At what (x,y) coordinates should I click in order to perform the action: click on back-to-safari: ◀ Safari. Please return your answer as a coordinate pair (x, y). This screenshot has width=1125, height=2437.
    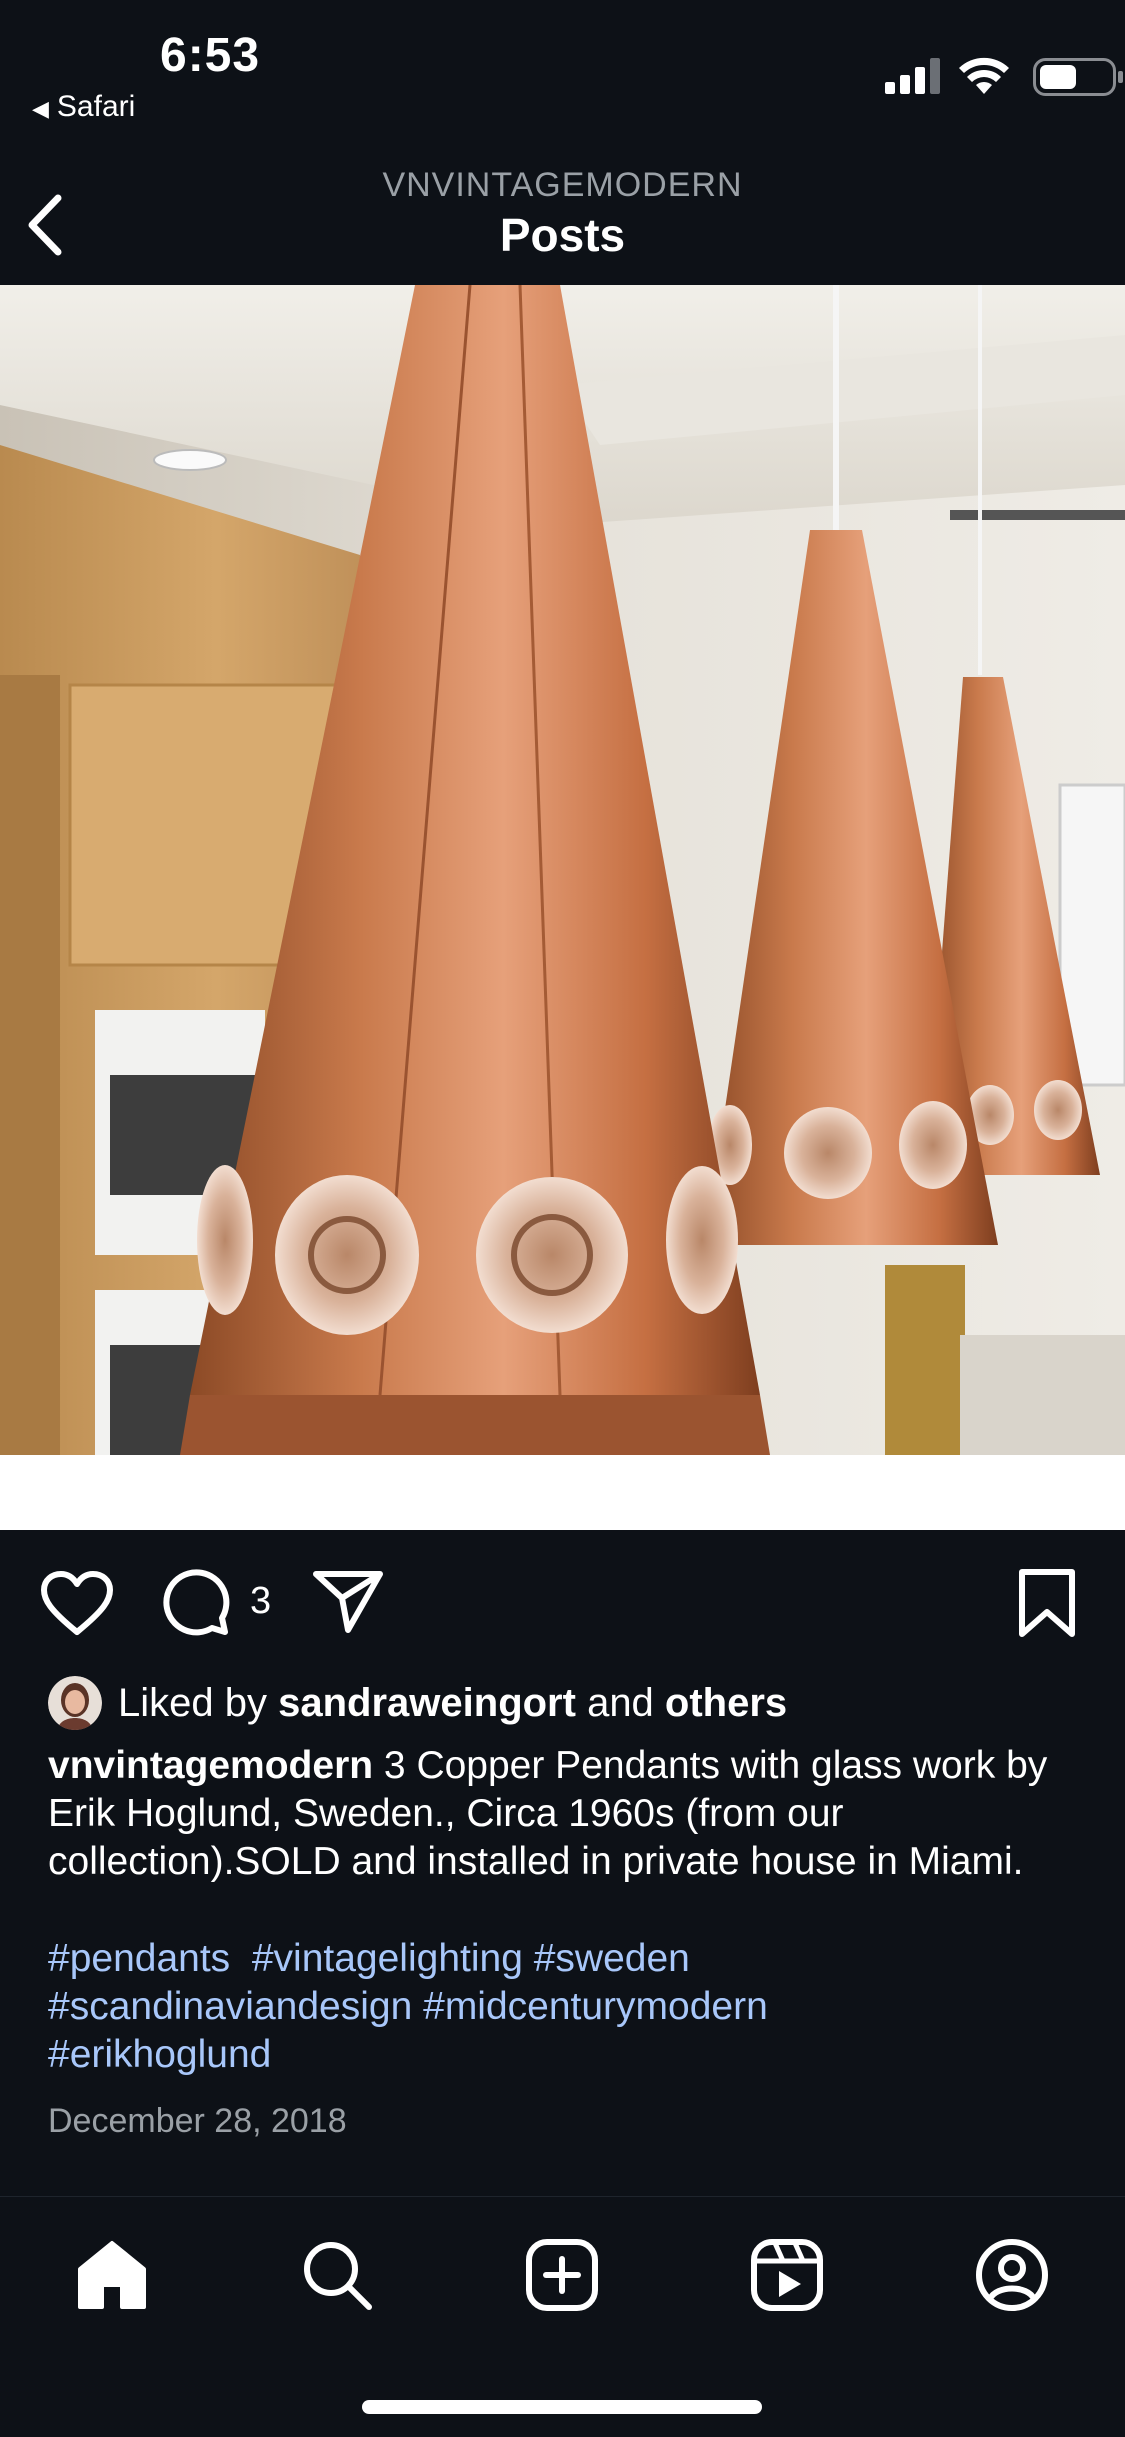
    Looking at the image, I should click on (83, 107).